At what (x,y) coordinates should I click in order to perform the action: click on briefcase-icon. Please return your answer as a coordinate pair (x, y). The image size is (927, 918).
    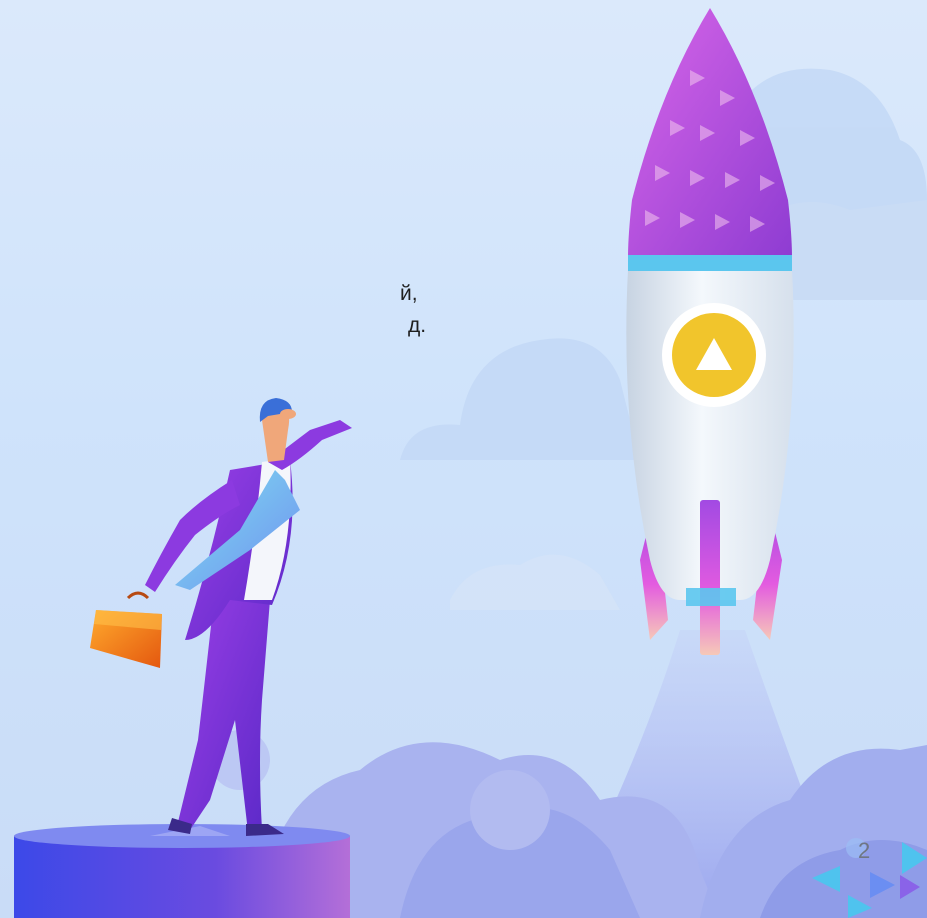
    Looking at the image, I should click on (126, 629).